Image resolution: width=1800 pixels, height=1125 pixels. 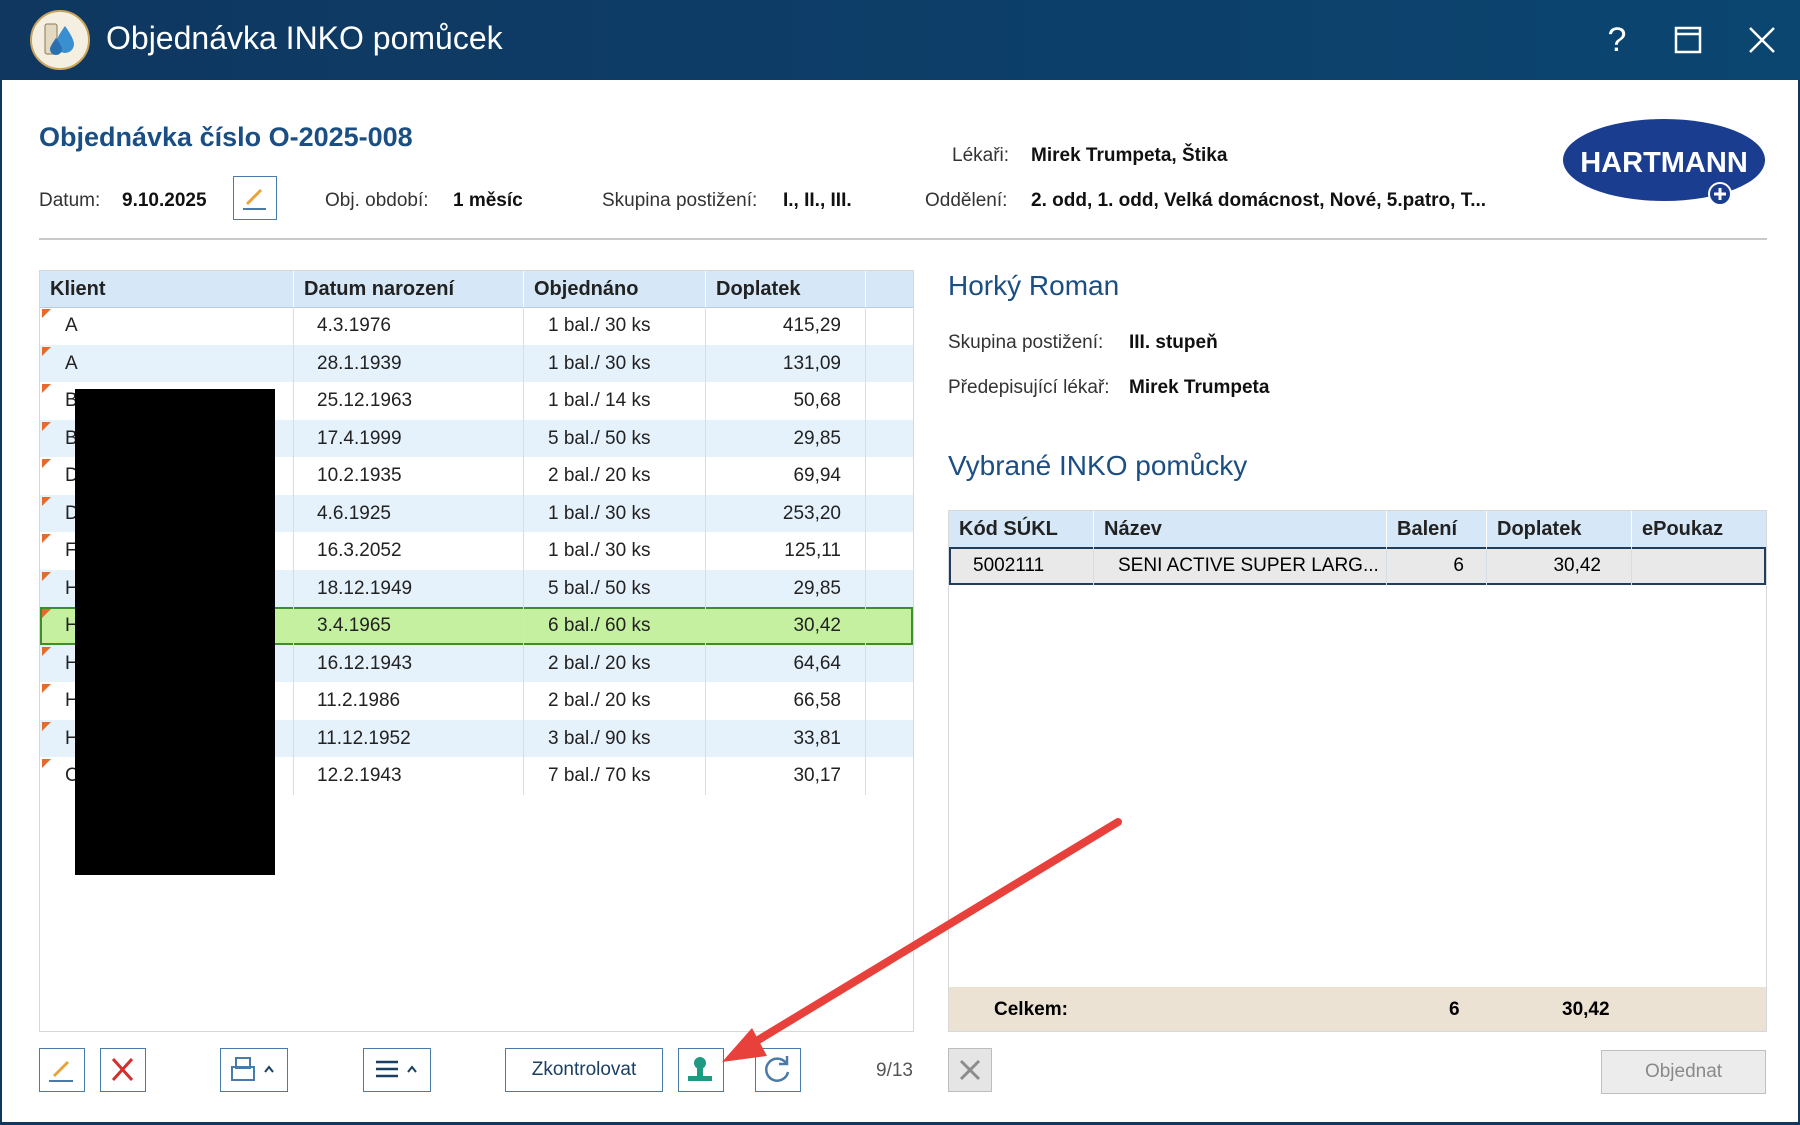 I want to click on table-header: Klient Datum narození Objednáno Doplatek, so click(x=476, y=289).